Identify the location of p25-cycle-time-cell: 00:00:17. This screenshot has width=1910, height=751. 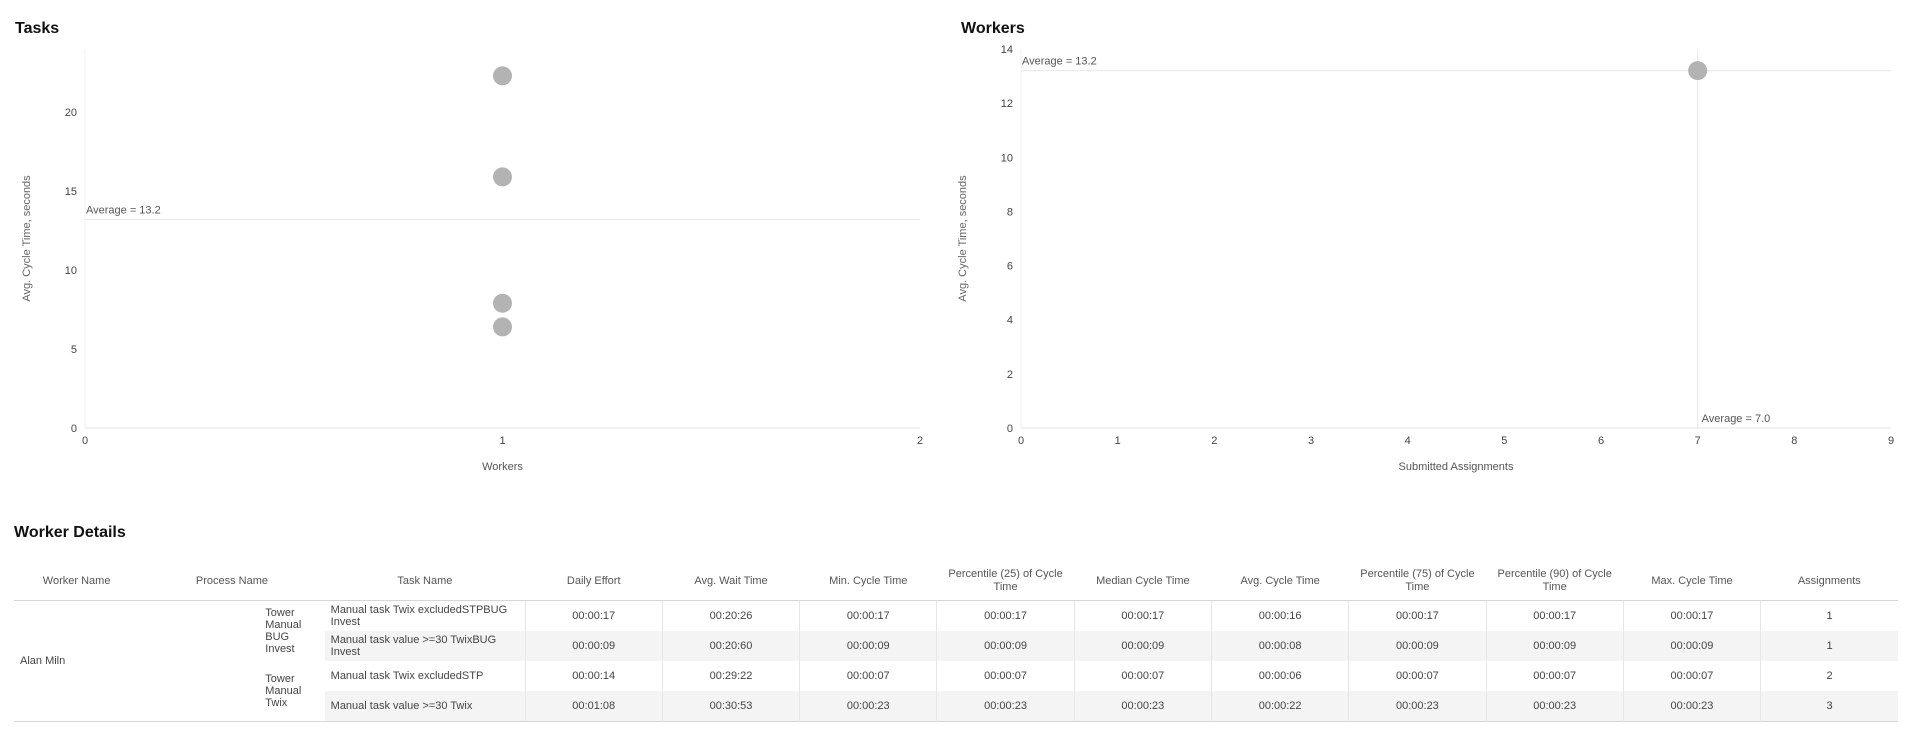
(1005, 615).